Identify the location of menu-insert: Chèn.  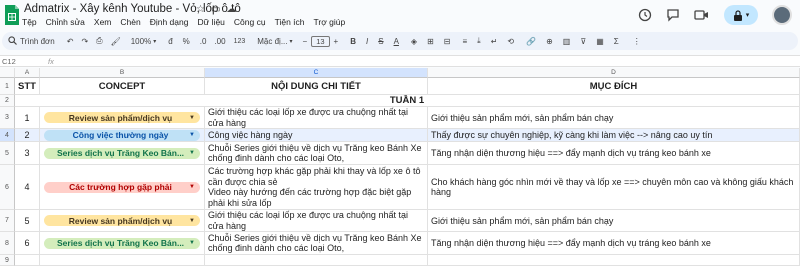
(130, 22).